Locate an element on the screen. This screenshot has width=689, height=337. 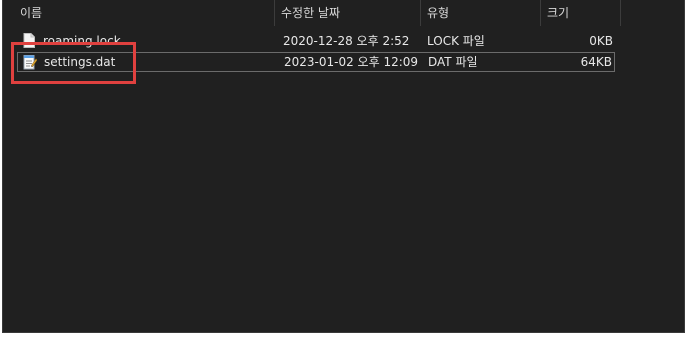
column-header-name: 이름 is located at coordinates (144, 13).